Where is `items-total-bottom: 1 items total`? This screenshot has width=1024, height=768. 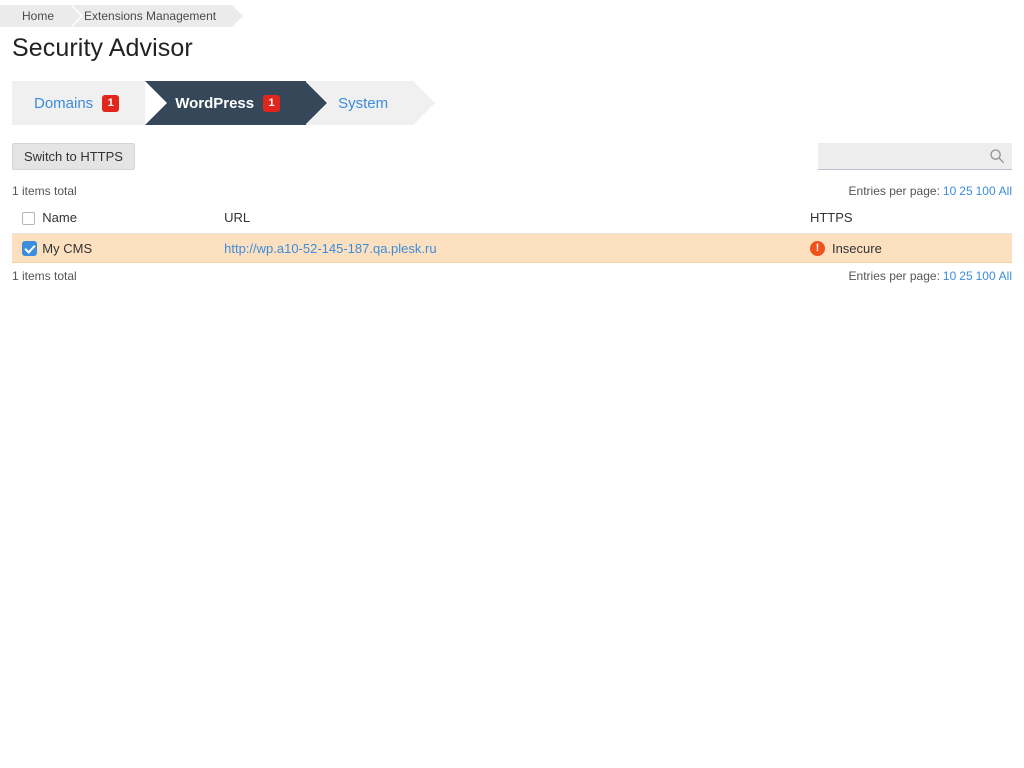 items-total-bottom: 1 items total is located at coordinates (44, 276).